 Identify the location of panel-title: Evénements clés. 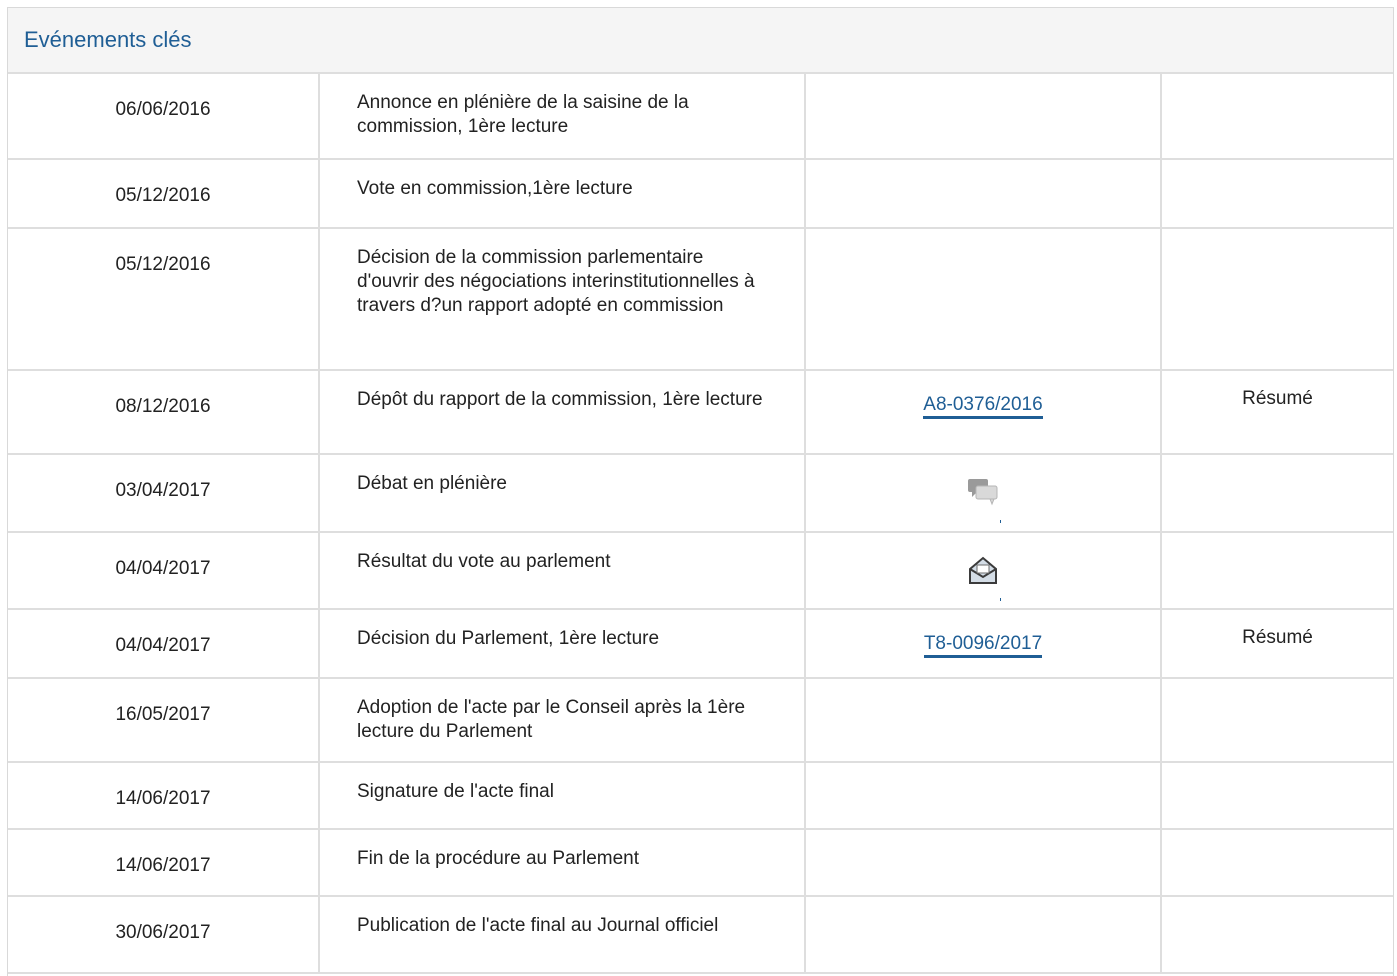
(108, 39).